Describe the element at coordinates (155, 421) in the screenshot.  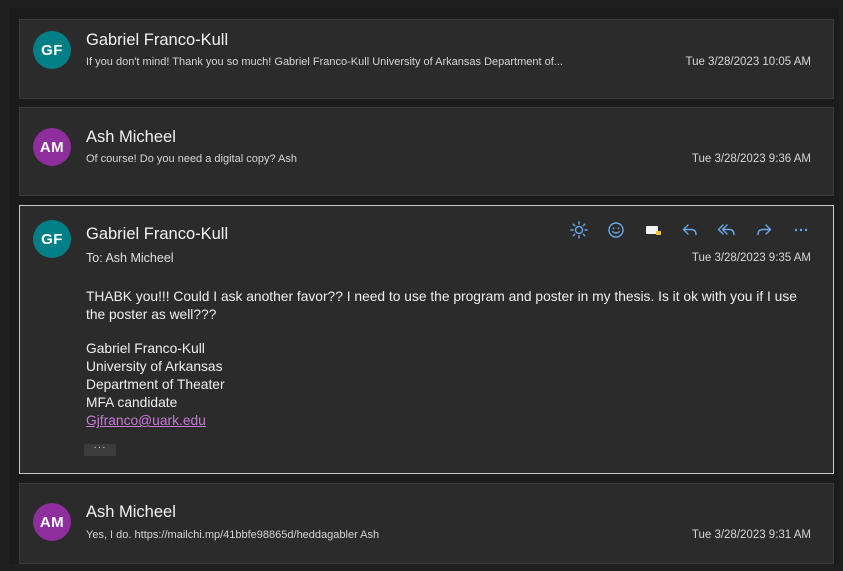
I see `email-link: Gjfranco@uark.edu` at that location.